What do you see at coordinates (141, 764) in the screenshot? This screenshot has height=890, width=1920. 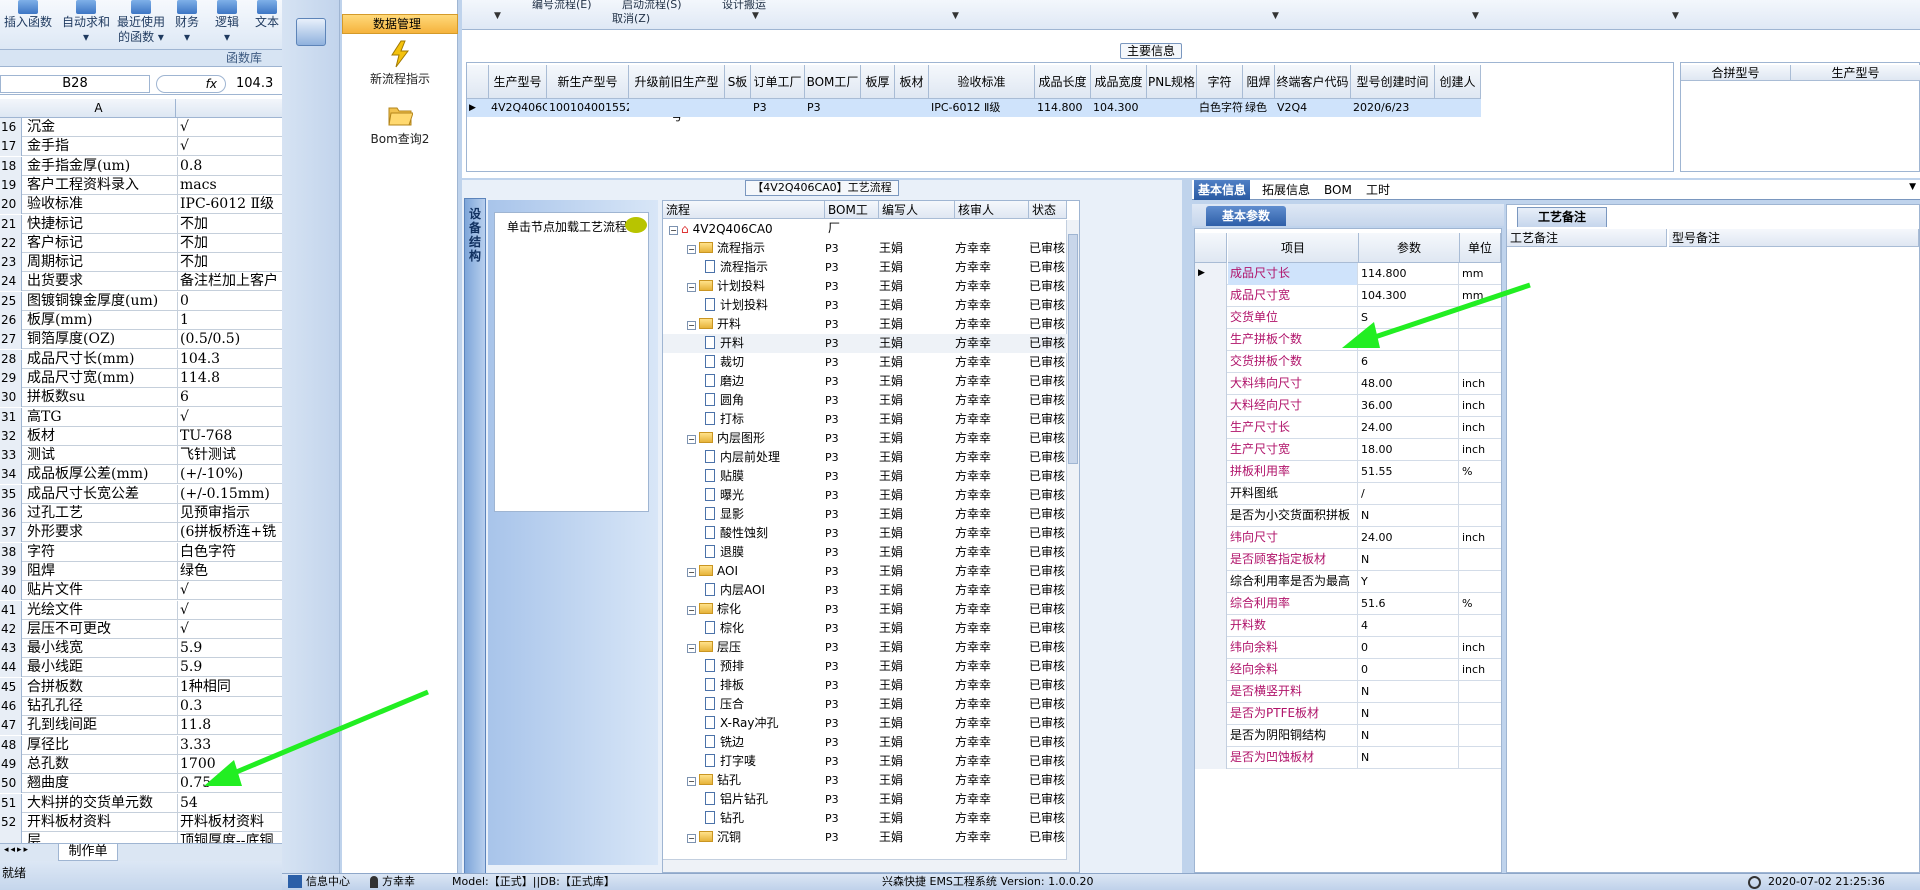 I see `table-row: 49 总孔数 1700` at bounding box center [141, 764].